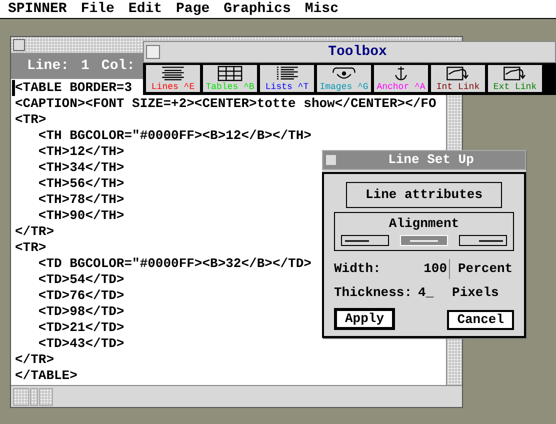 Image resolution: width=556 pixels, height=424 pixels. Describe the element at coordinates (72, 88) in the screenshot. I see `code-line: <TABLE BORDER=3` at that location.